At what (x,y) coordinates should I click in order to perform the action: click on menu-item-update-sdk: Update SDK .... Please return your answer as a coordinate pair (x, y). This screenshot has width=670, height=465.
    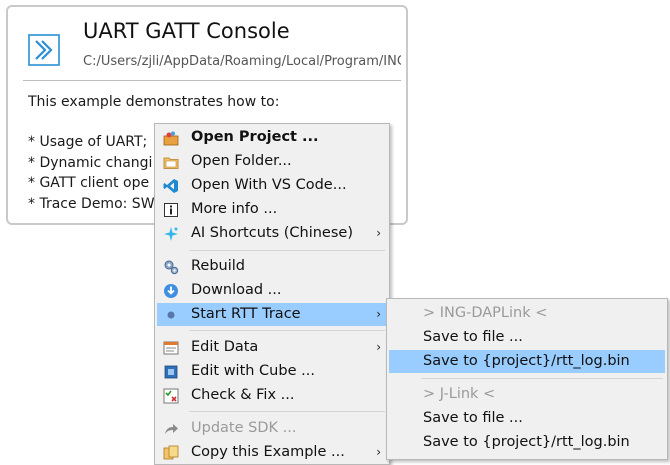
    Looking at the image, I should click on (272, 428).